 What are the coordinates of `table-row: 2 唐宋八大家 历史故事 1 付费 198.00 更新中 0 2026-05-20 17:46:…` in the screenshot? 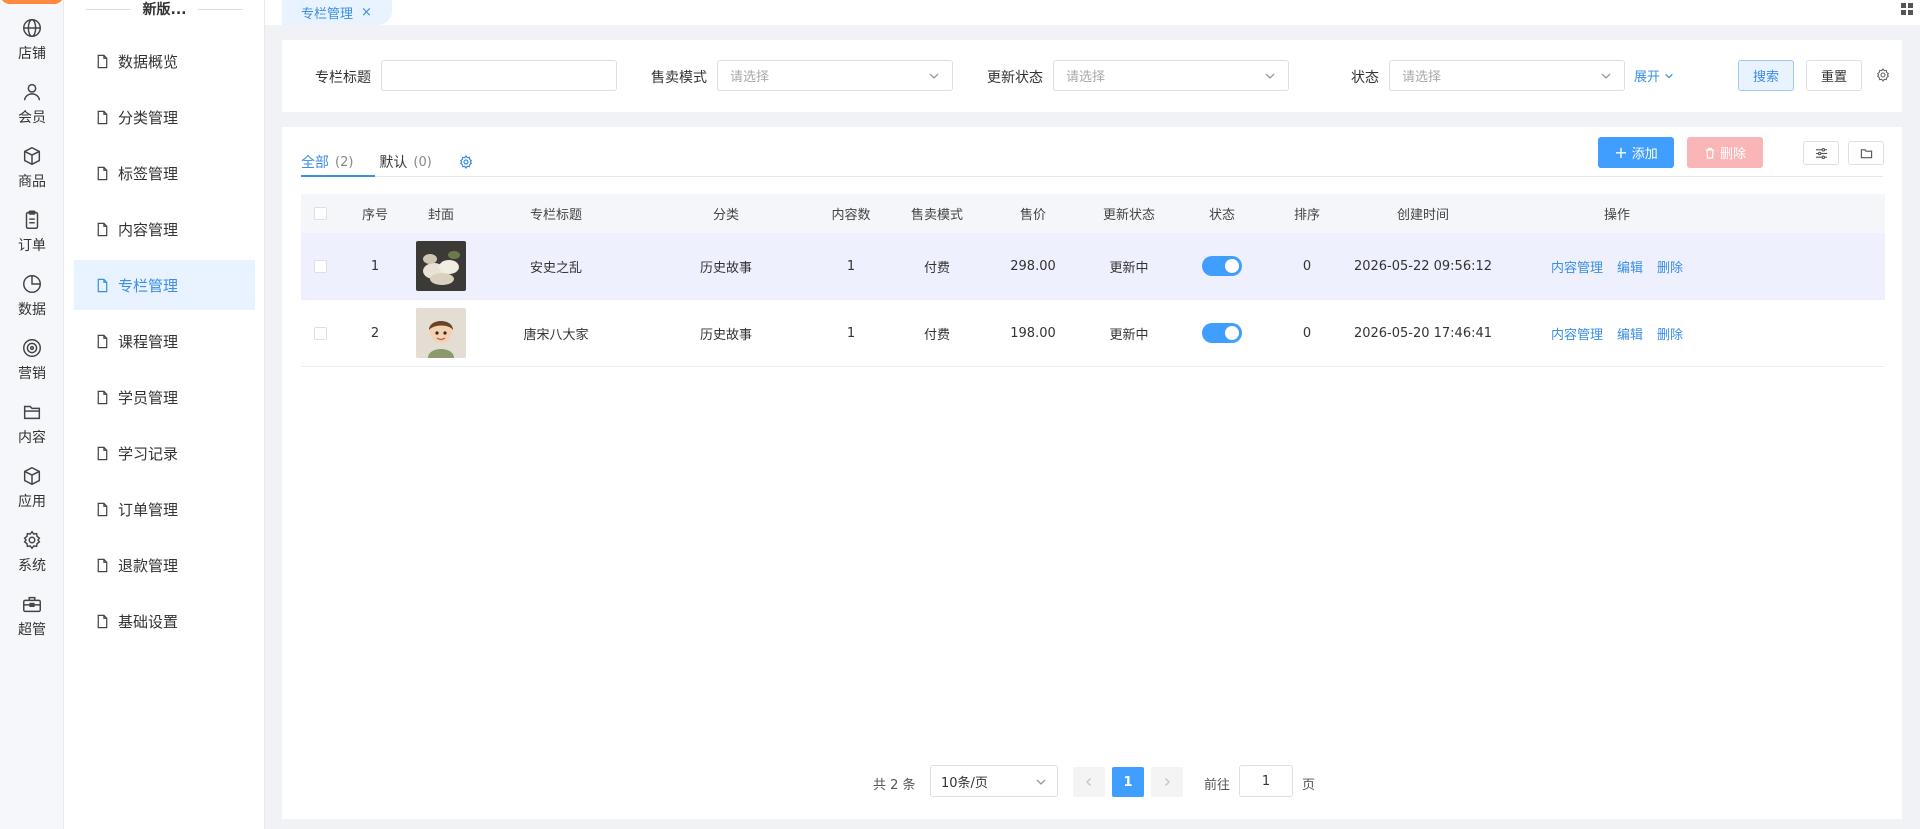 It's located at (1093, 333).